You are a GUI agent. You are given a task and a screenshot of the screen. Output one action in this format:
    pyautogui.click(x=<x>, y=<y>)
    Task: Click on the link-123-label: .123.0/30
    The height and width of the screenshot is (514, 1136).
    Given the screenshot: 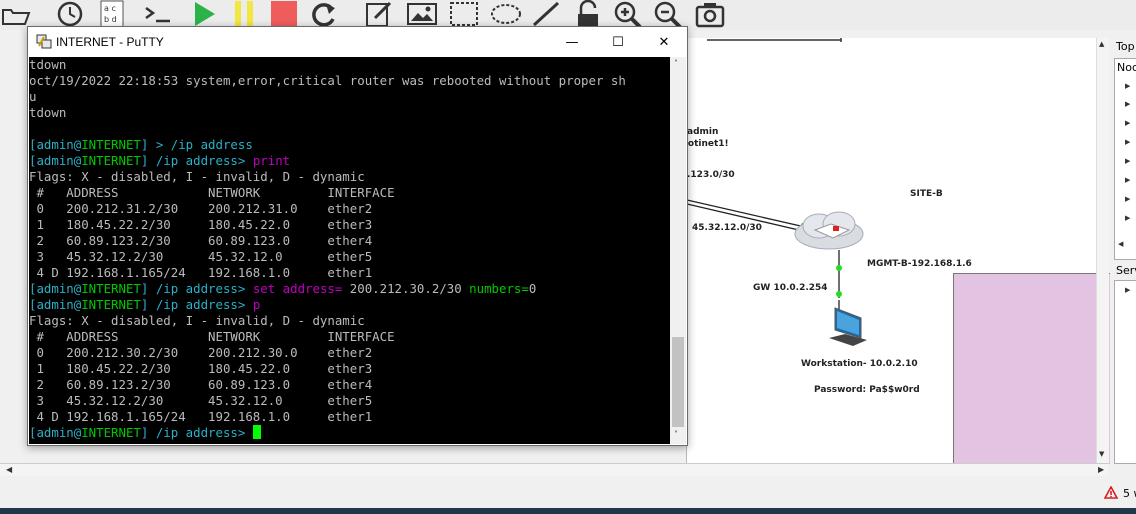 What is the action you would take?
    pyautogui.click(x=711, y=175)
    